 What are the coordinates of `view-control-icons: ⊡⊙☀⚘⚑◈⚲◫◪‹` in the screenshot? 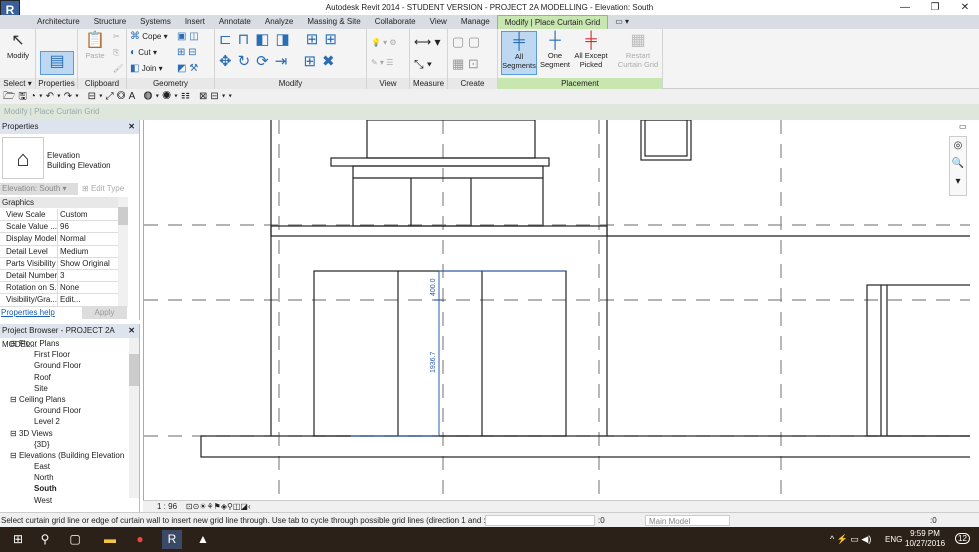 It's located at (218, 506).